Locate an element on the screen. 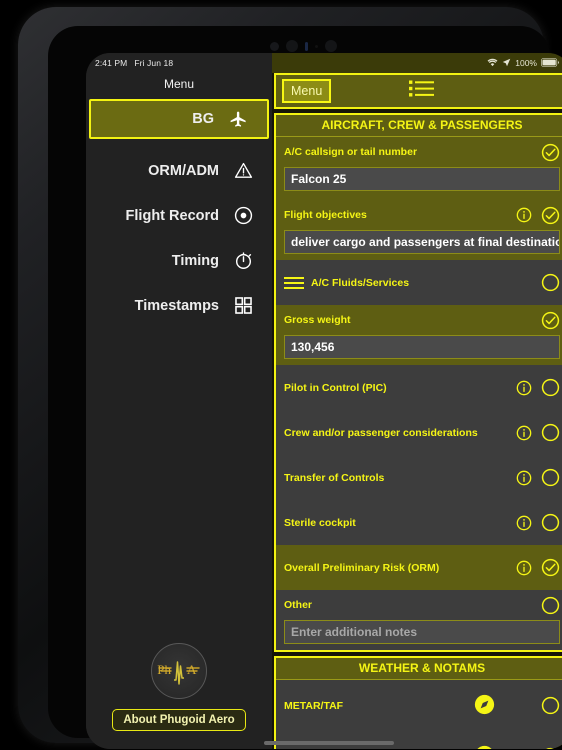 This screenshot has width=562, height=750. svg-text: Ph is located at coordinates (164, 669).